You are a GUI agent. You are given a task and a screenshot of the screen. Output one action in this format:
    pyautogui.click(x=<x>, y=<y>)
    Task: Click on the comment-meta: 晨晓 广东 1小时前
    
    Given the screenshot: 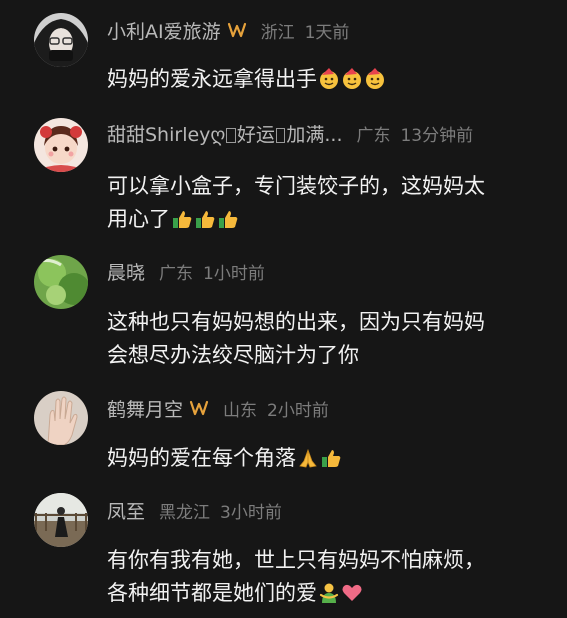 What is the action you would take?
    pyautogui.click(x=186, y=271)
    